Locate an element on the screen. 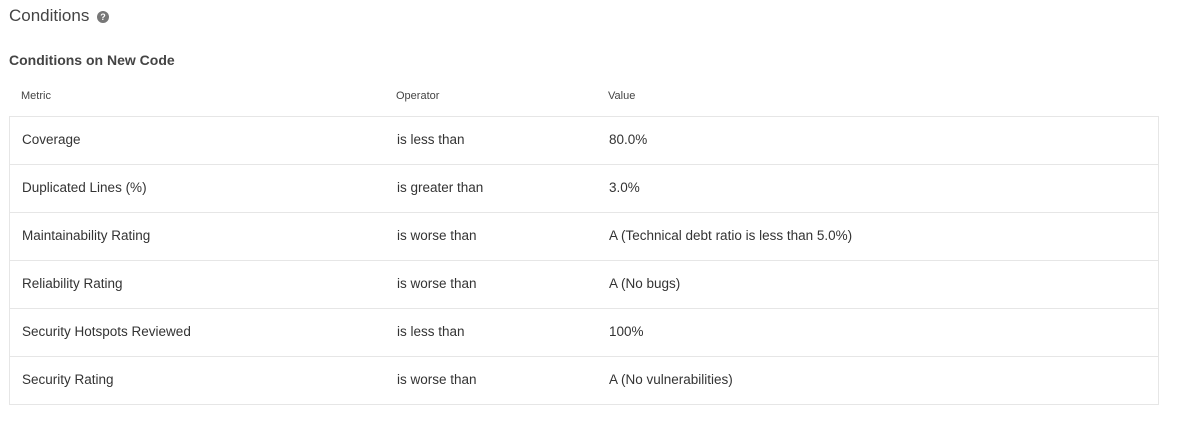  column-header-operator: Operator is located at coordinates (418, 96).